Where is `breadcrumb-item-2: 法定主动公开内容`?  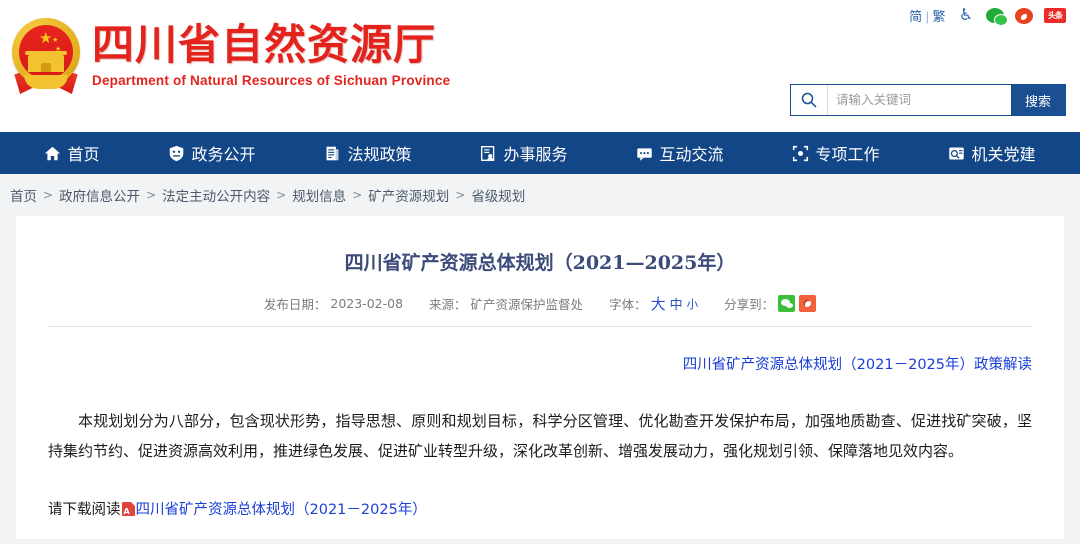 breadcrumb-item-2: 法定主动公开内容 is located at coordinates (216, 195).